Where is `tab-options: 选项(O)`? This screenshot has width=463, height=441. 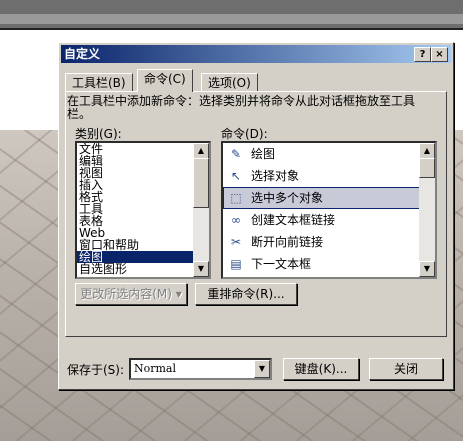 tab-options: 选项(O) is located at coordinates (229, 82).